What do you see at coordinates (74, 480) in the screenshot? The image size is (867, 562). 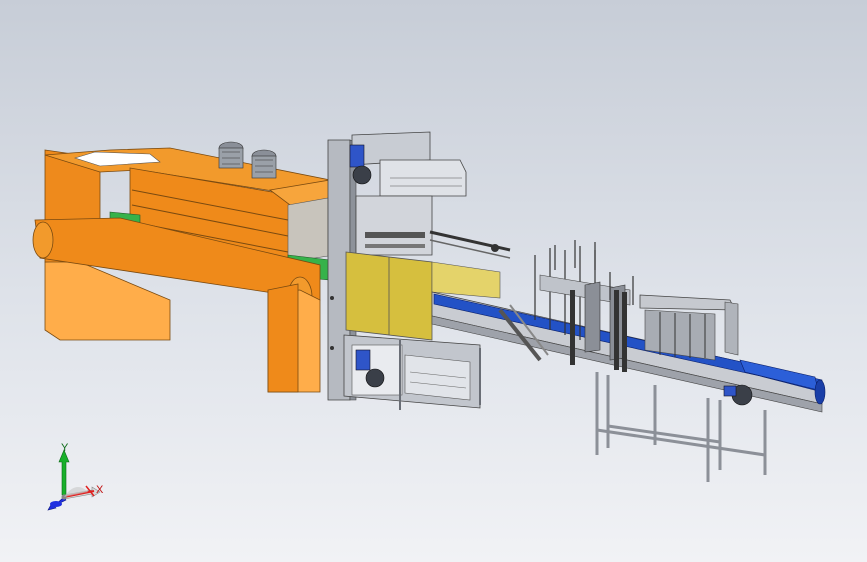 I see `coordinate-triad` at bounding box center [74, 480].